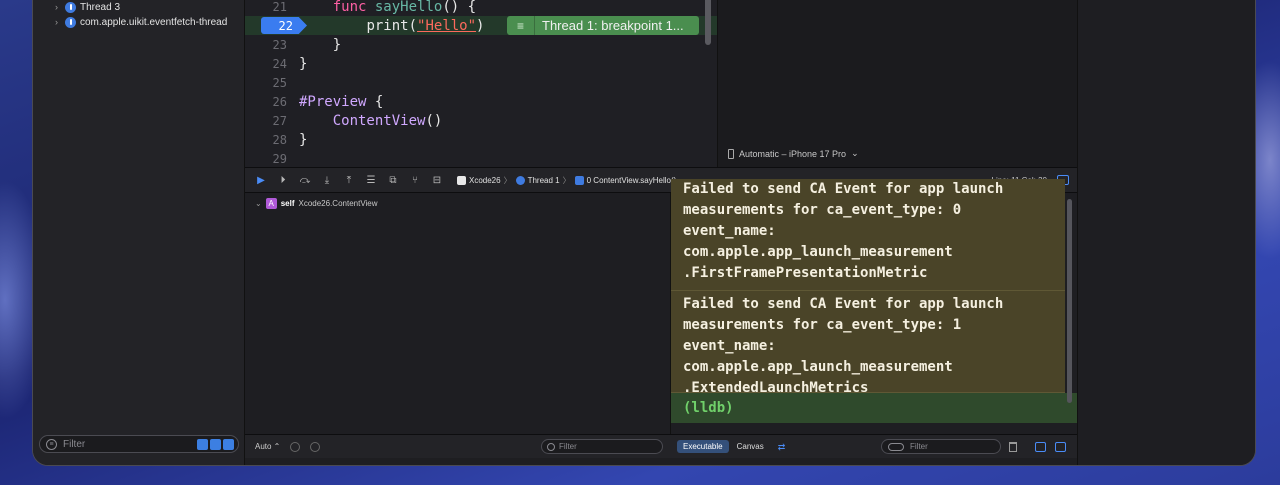 This screenshot has width=1280, height=485. I want to click on code-line: 27 ContentView(), so click(481, 120).